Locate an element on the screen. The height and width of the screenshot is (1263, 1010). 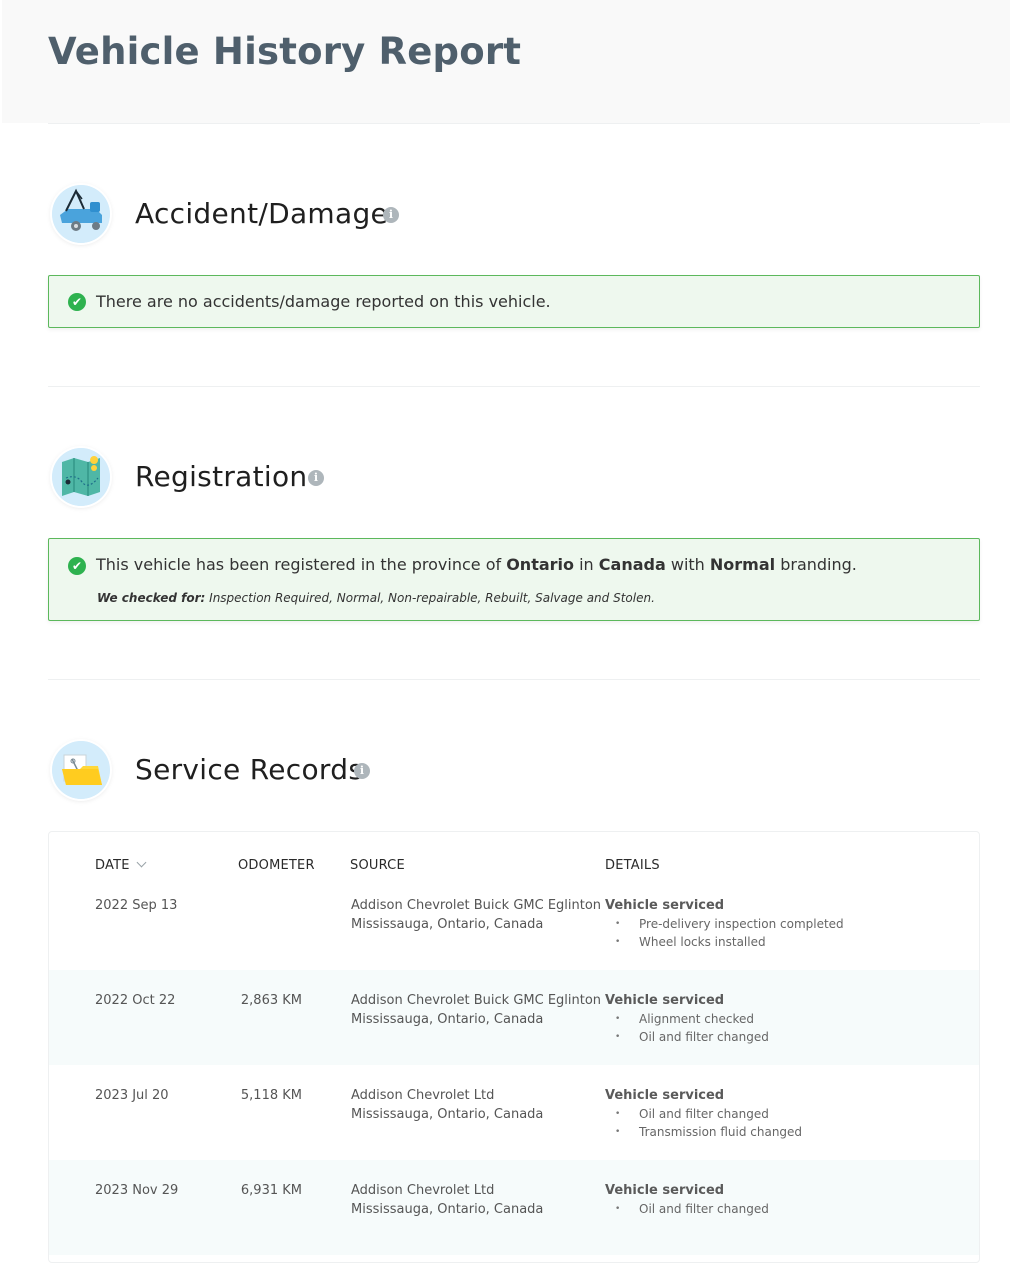
record-date: 2023 Nov 29 is located at coordinates (137, 1190).